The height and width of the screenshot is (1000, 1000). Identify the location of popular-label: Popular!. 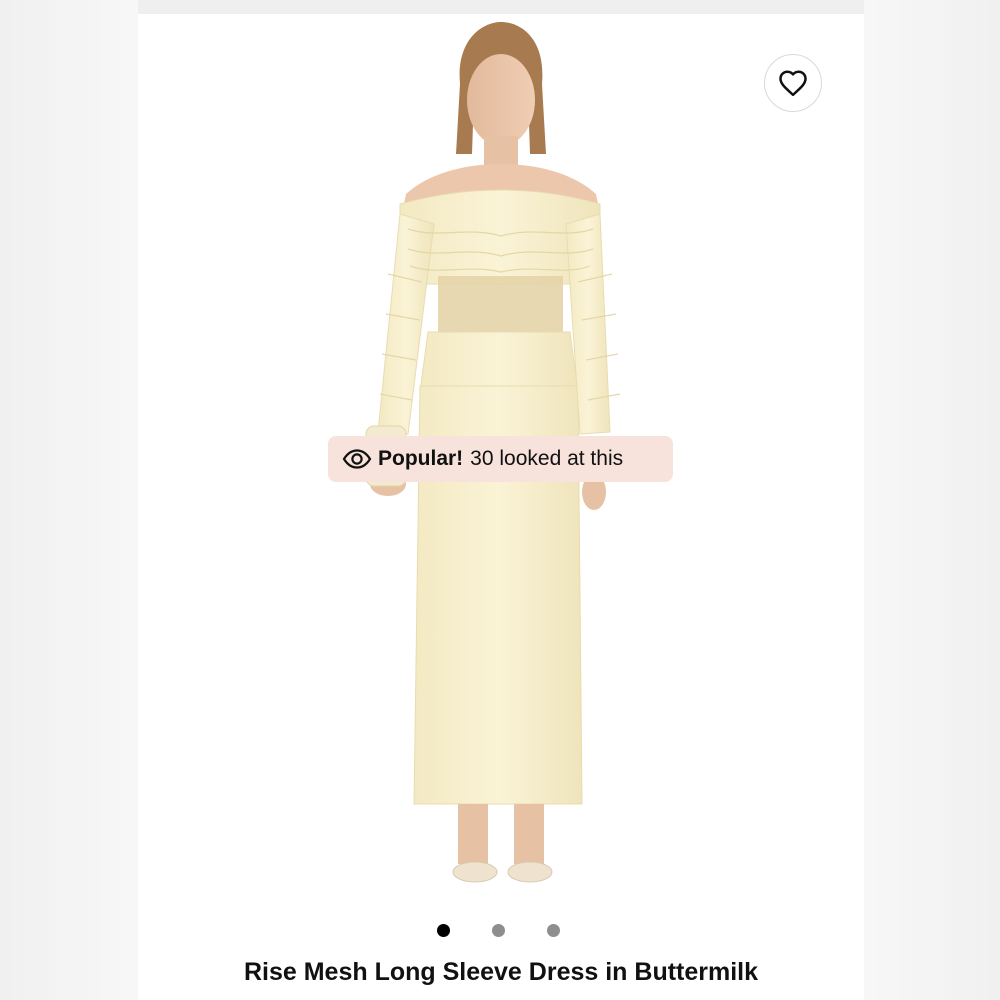
(421, 458).